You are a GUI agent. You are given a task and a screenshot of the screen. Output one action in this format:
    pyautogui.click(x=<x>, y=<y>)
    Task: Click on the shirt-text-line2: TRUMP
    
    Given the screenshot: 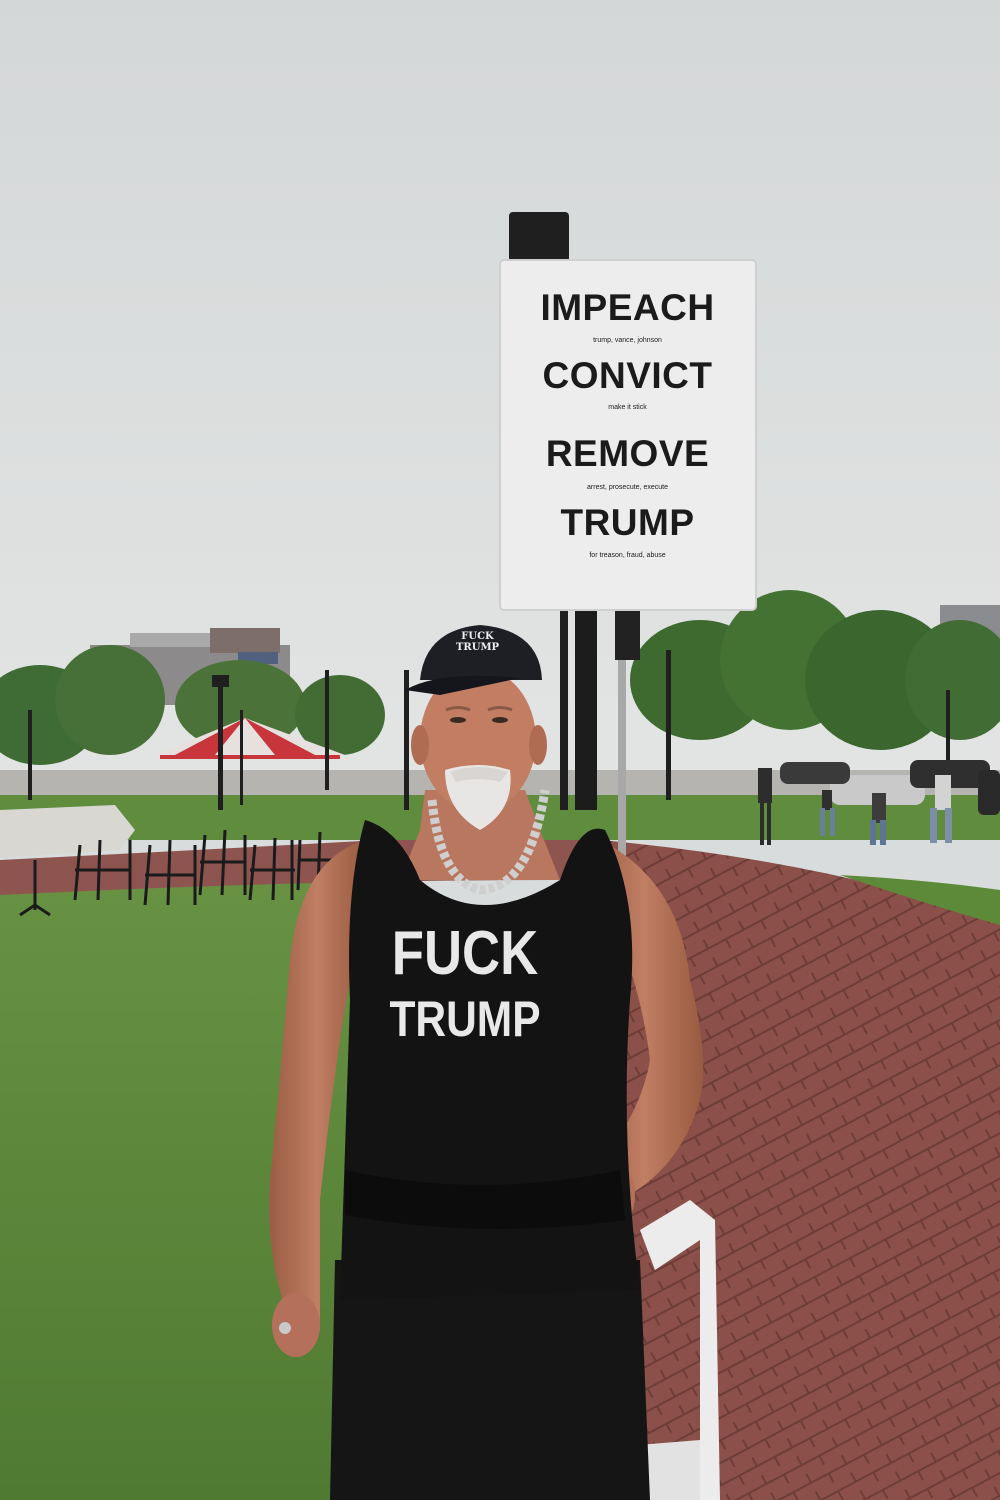 What is the action you would take?
    pyautogui.click(x=465, y=1019)
    